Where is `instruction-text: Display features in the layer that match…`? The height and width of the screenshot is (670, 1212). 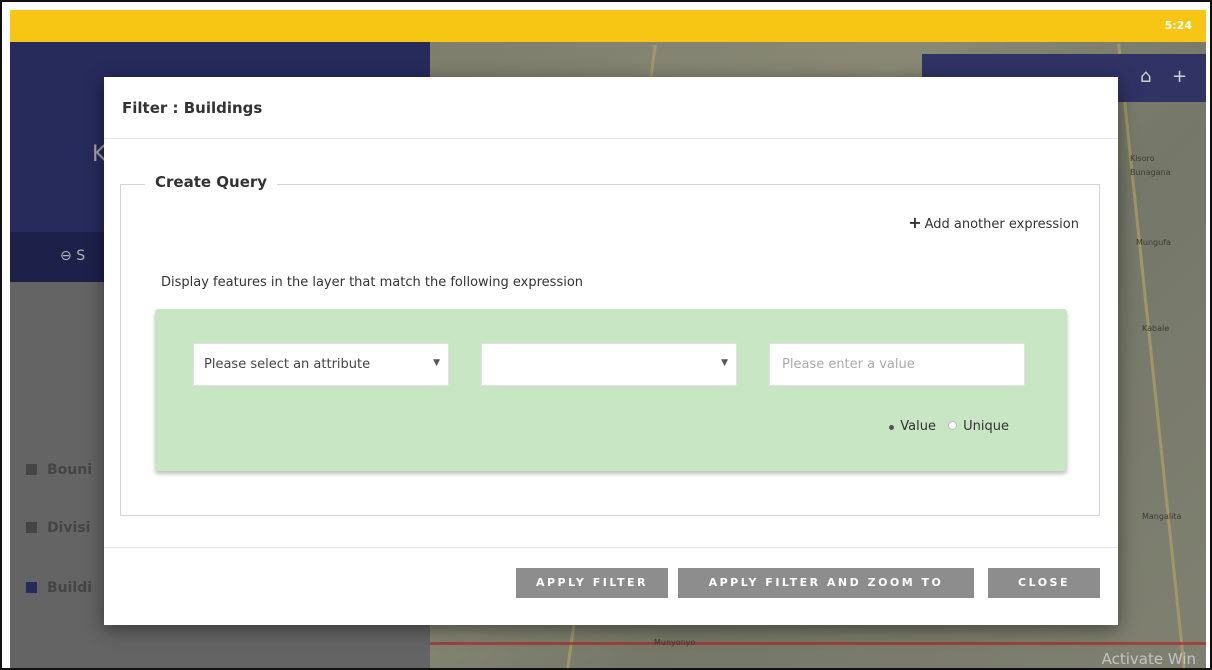 instruction-text: Display features in the layer that match… is located at coordinates (372, 282).